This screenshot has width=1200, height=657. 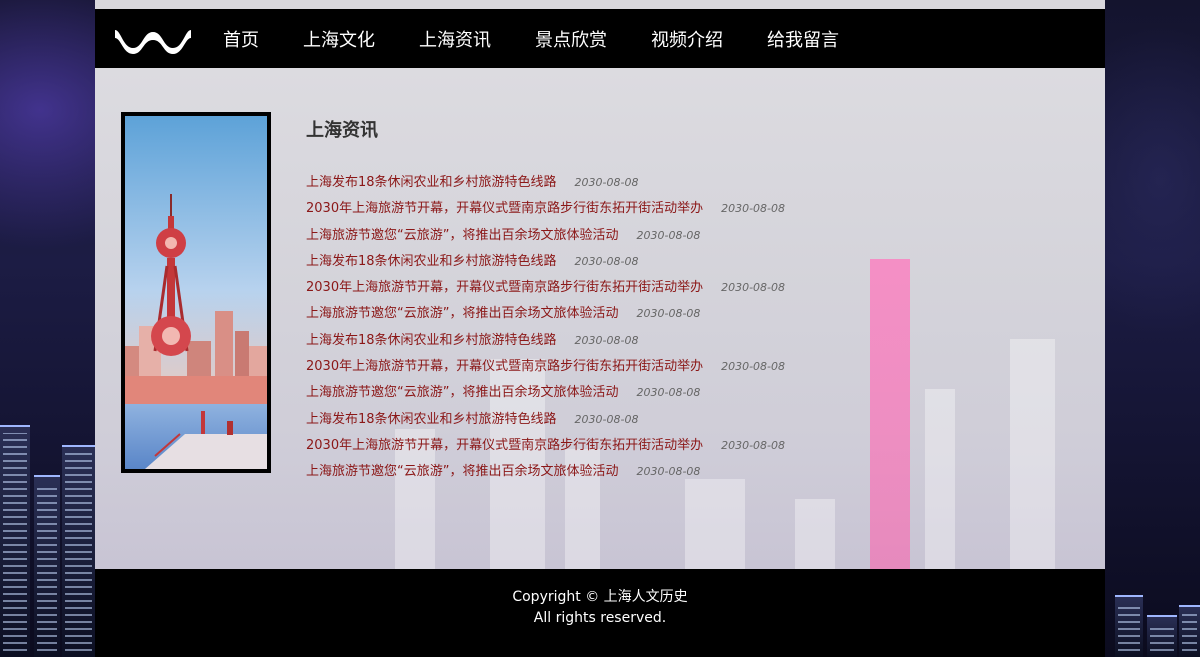 What do you see at coordinates (455, 39) in the screenshot?
I see `nav-item-news: 上海资讯` at bounding box center [455, 39].